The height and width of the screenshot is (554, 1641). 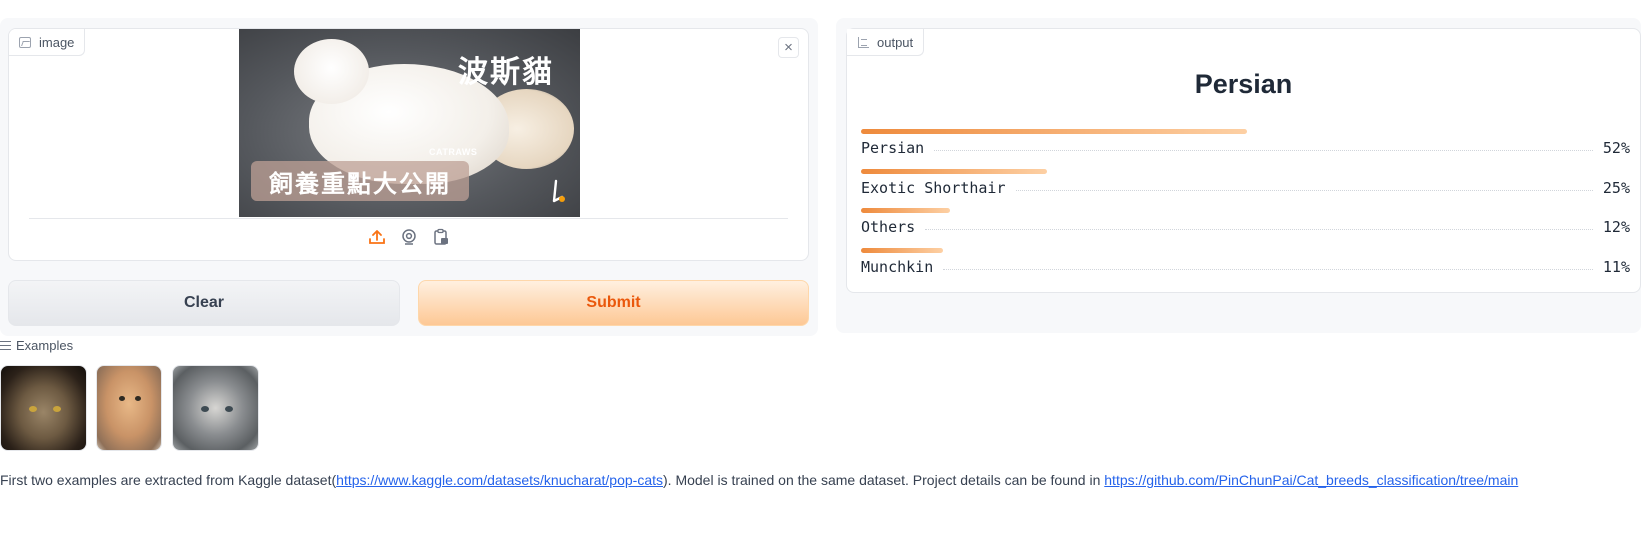 I want to click on upload-icon, so click(x=376, y=237).